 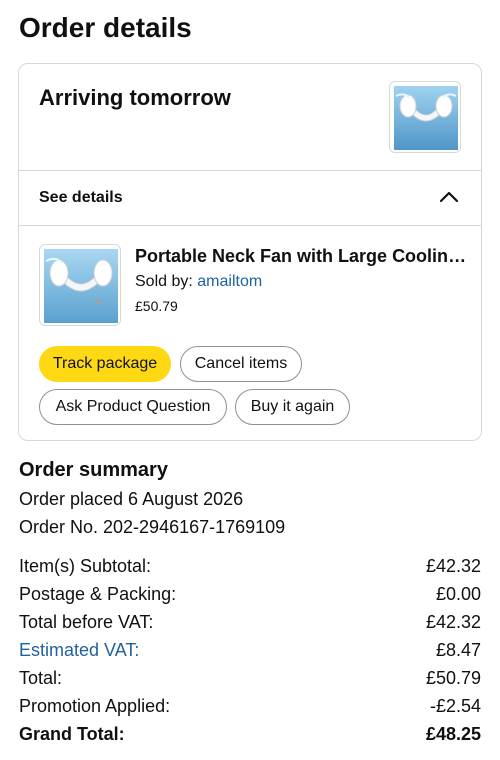 I want to click on summary-value: £8.47, so click(x=458, y=650).